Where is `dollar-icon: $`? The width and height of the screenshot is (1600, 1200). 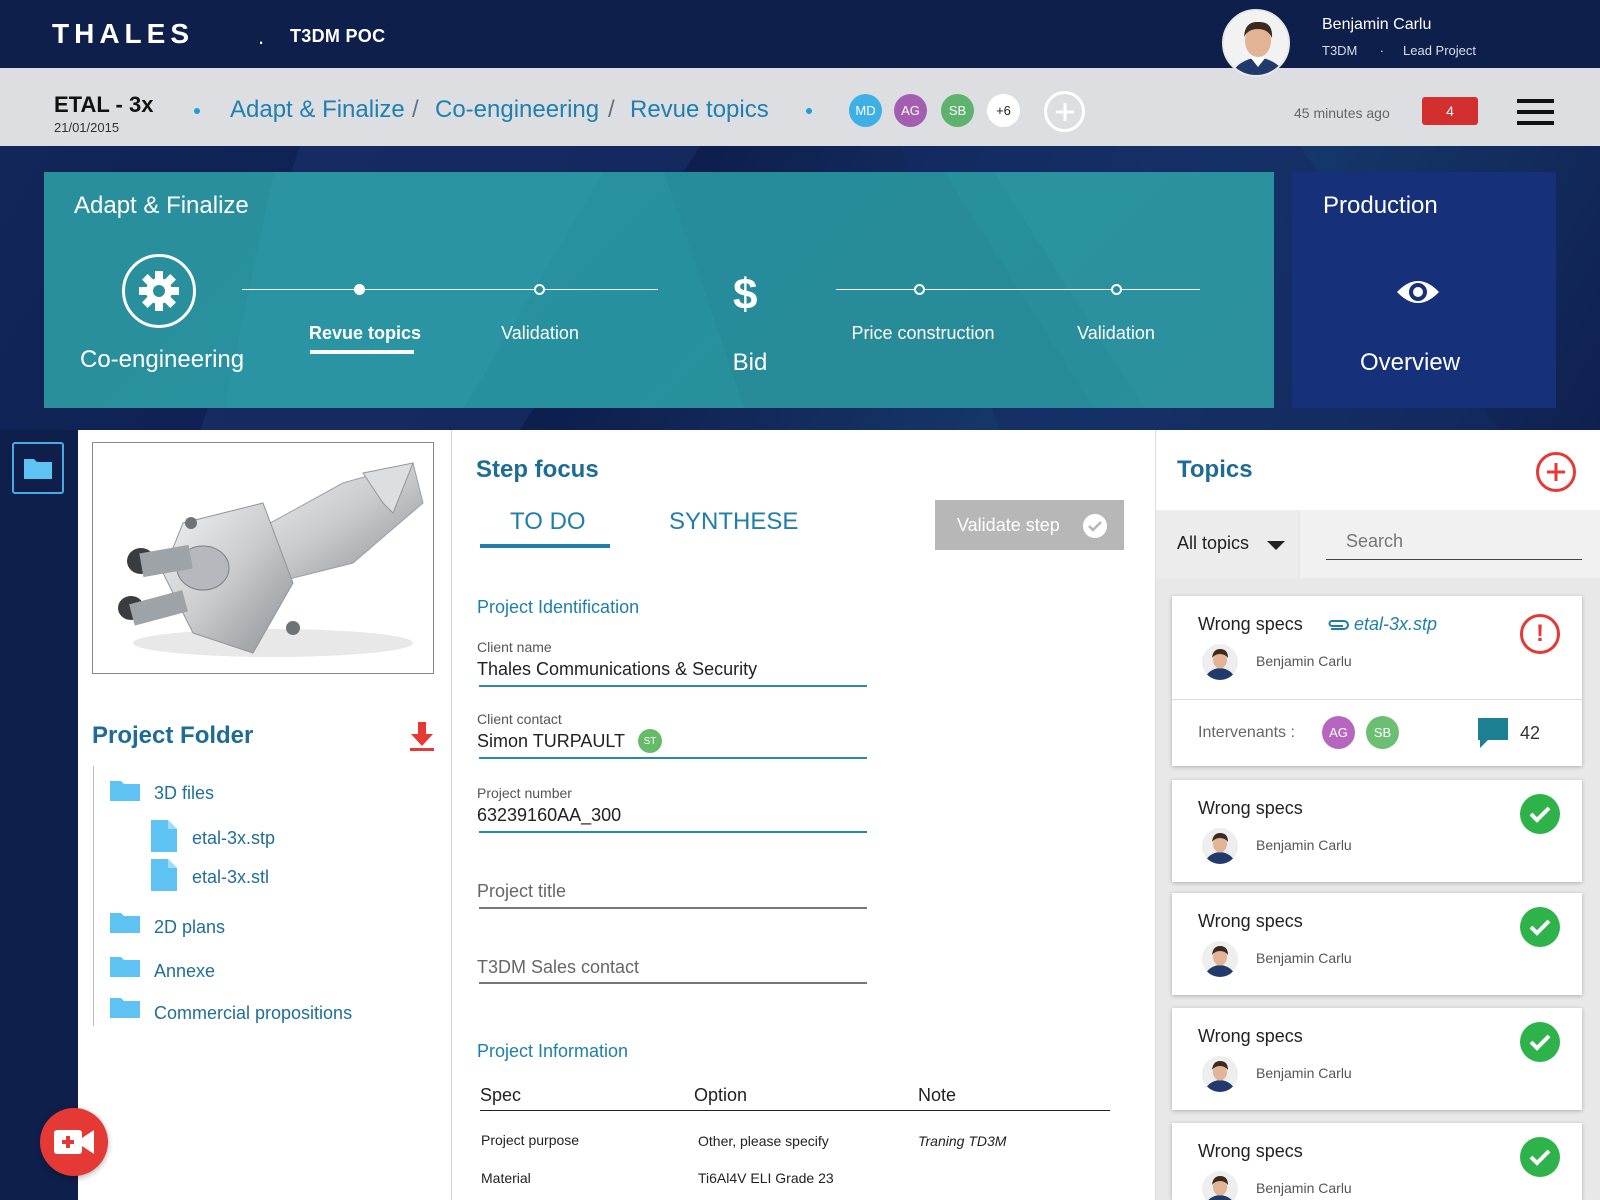
dollar-icon: $ is located at coordinates (745, 295).